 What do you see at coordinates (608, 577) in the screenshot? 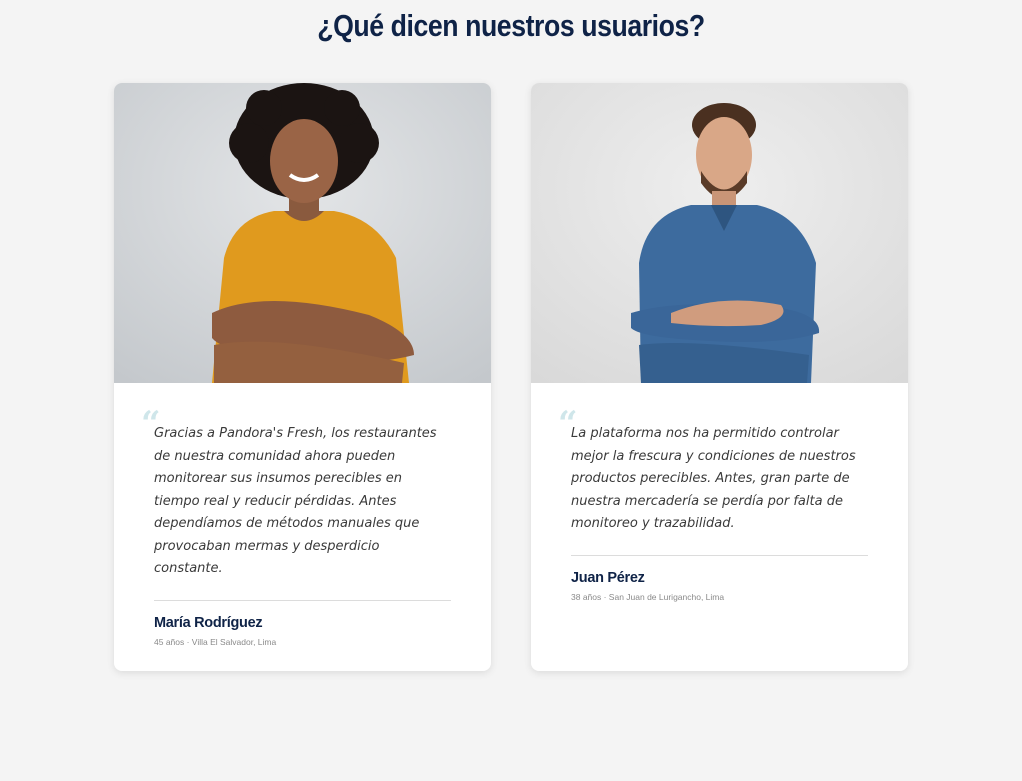
I see `testimonial-name: Juan Pérez` at bounding box center [608, 577].